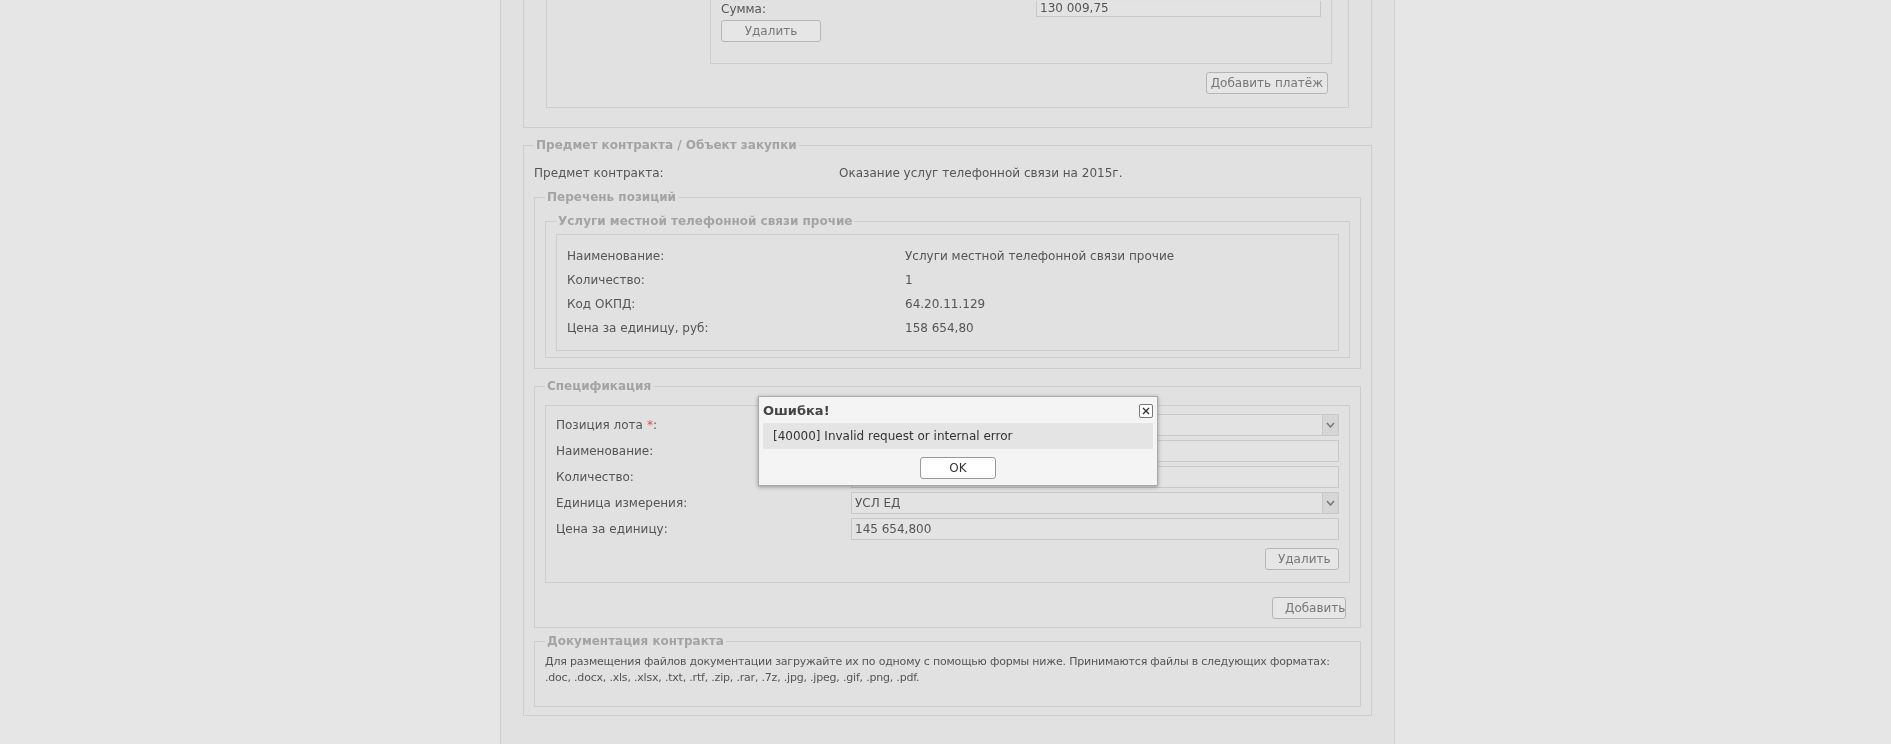 The image size is (1891, 744). What do you see at coordinates (654, 425) in the screenshot?
I see `label-colon: :` at bounding box center [654, 425].